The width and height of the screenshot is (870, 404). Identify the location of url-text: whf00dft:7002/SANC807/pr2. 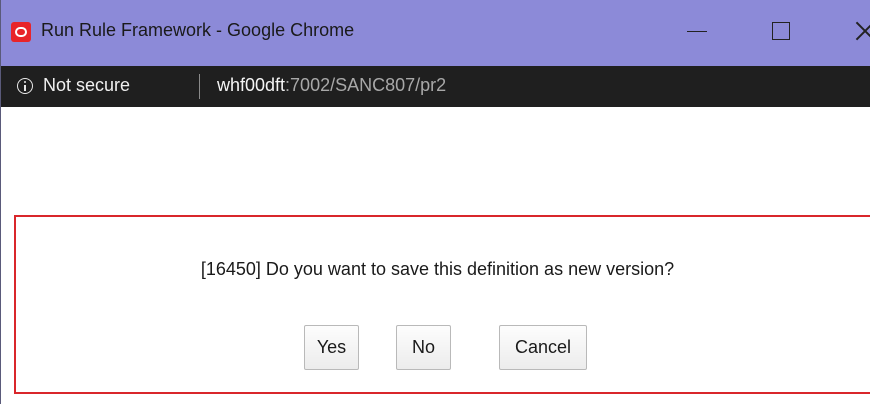
(331, 85).